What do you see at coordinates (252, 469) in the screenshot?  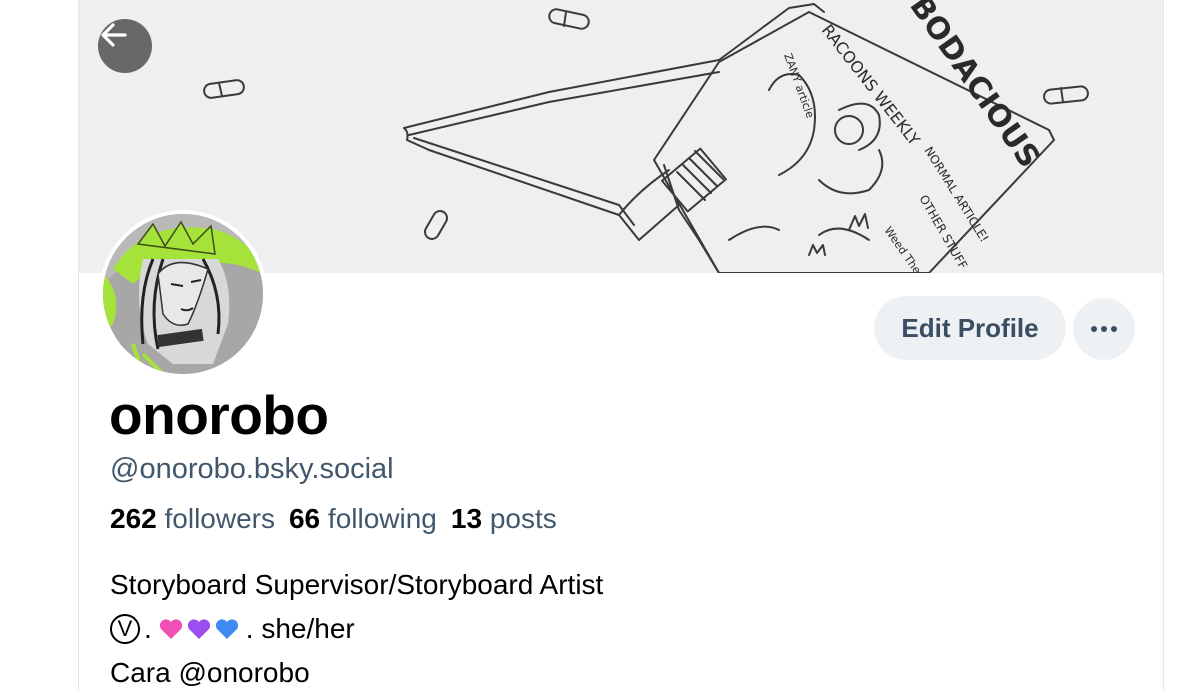 I see `profile-handle: @onorobo.bsky.social` at bounding box center [252, 469].